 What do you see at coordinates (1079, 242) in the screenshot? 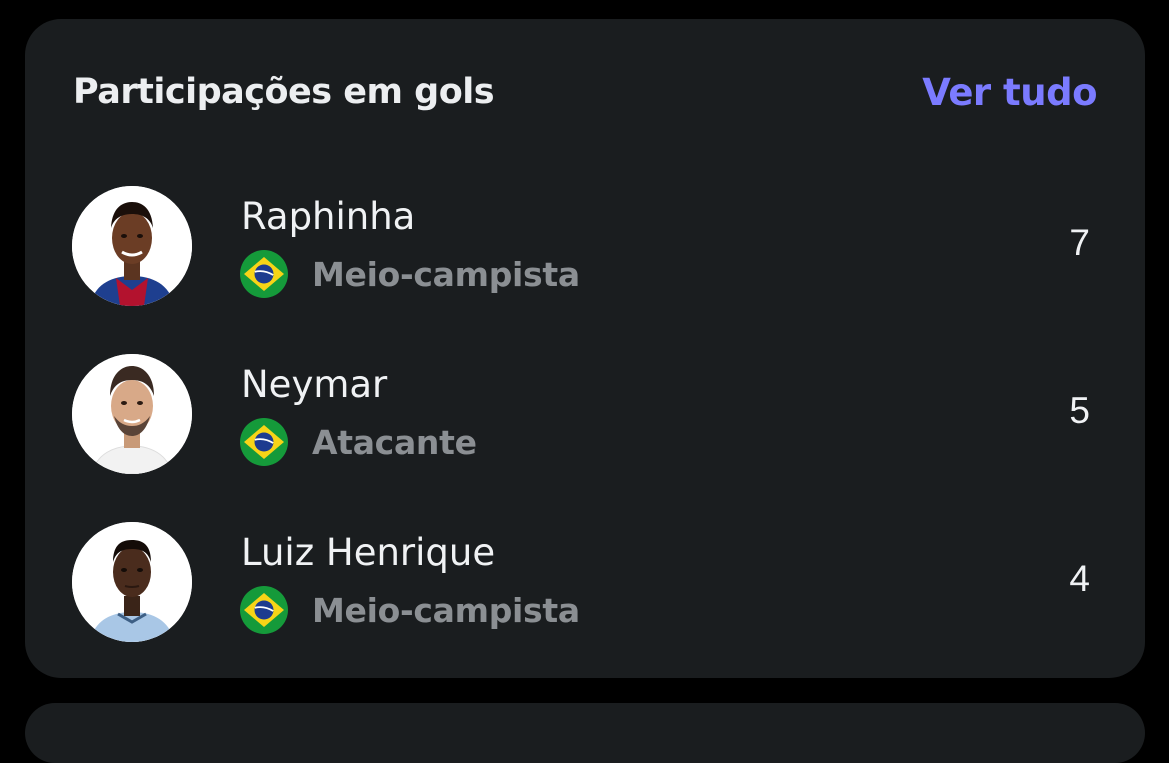
I see `goal-participation-count: 7` at bounding box center [1079, 242].